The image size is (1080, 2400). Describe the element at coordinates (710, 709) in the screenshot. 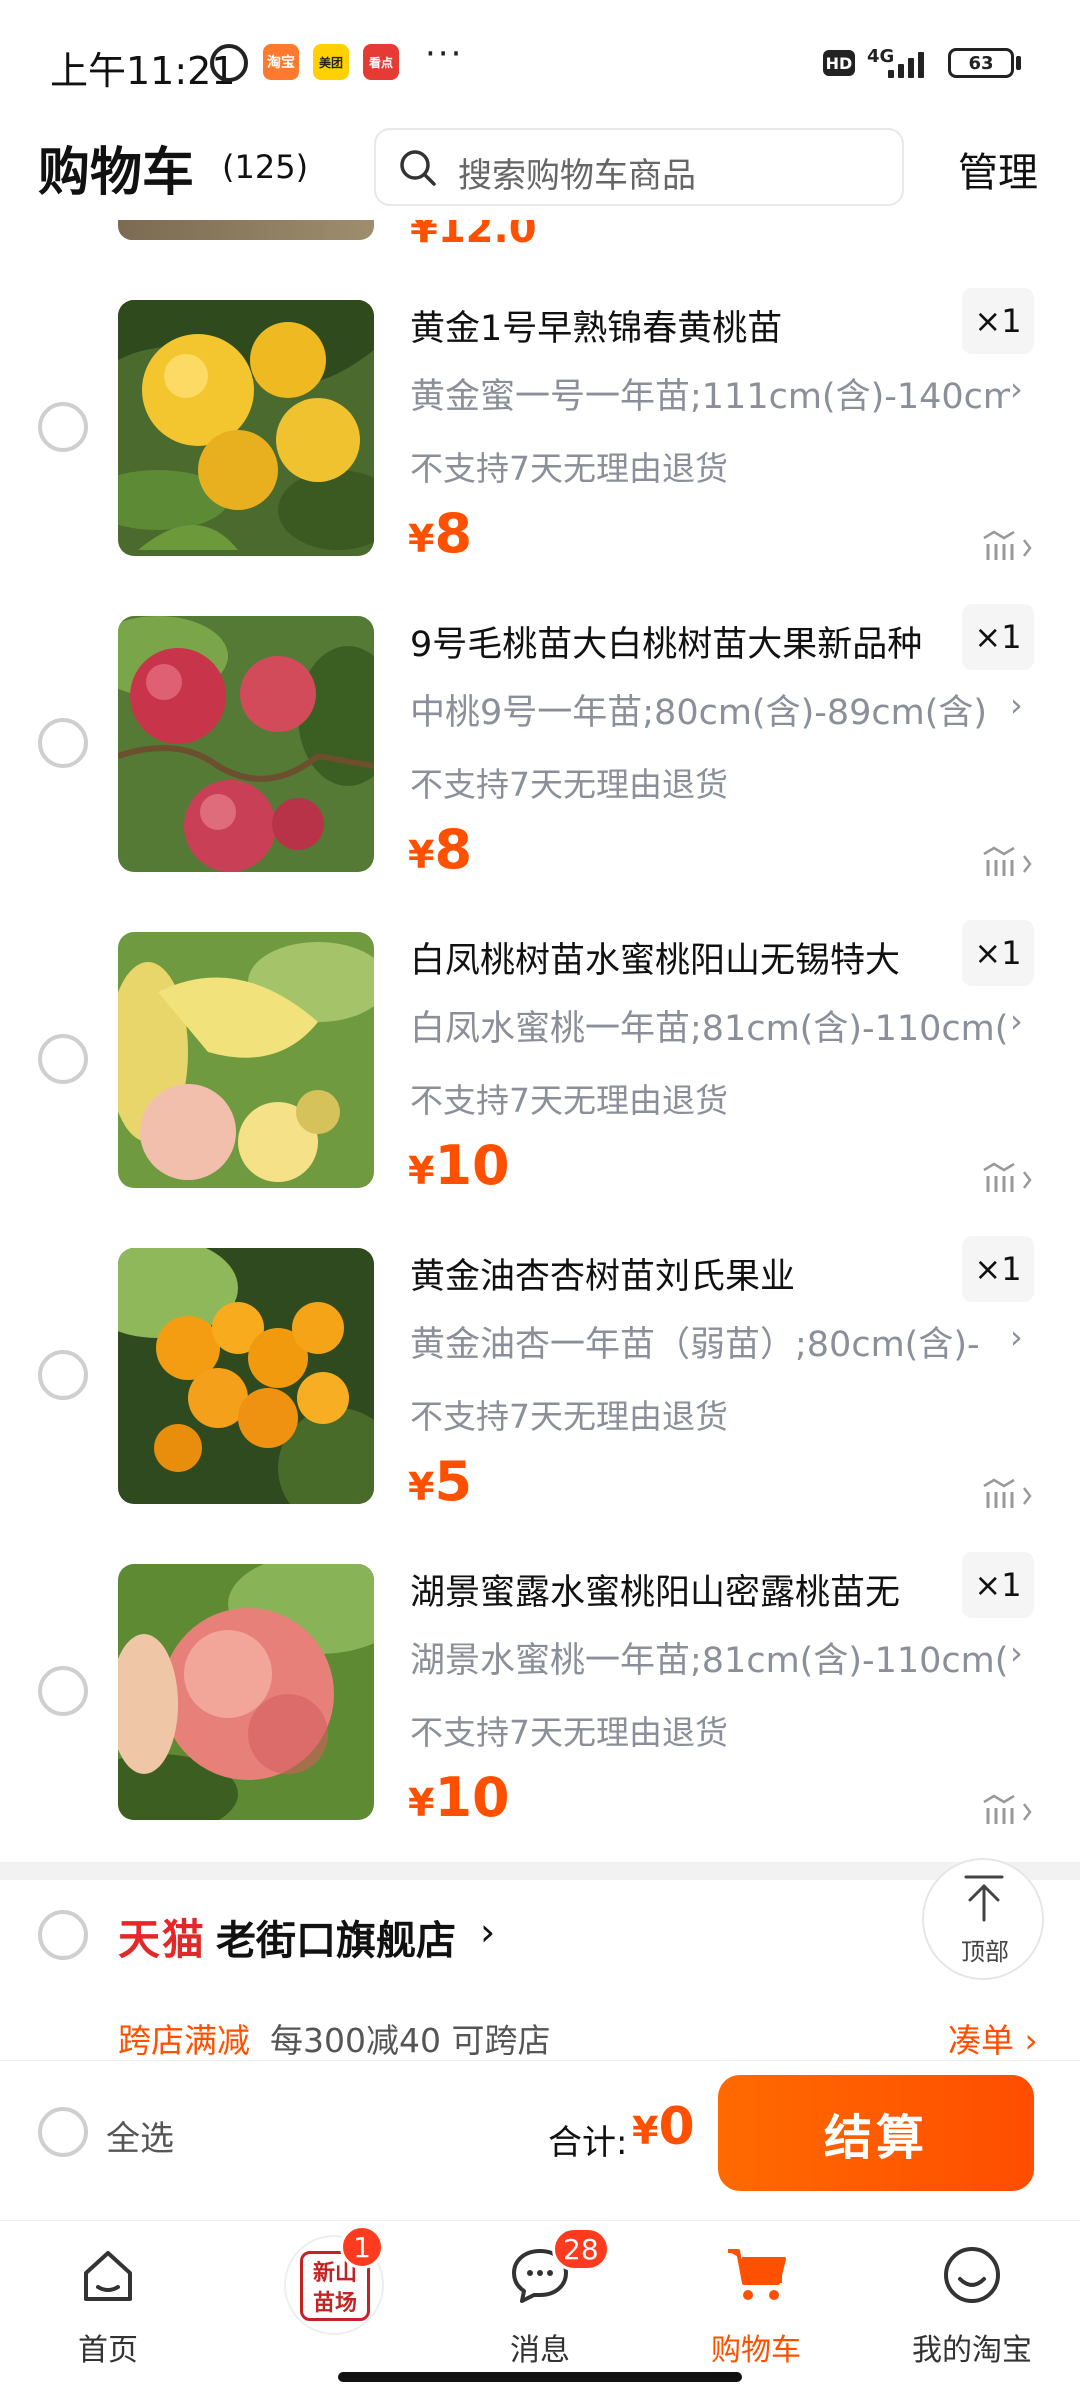

I see `sku-selector: 中桃9号一年苗;80cm(含)-89cm(含)` at that location.